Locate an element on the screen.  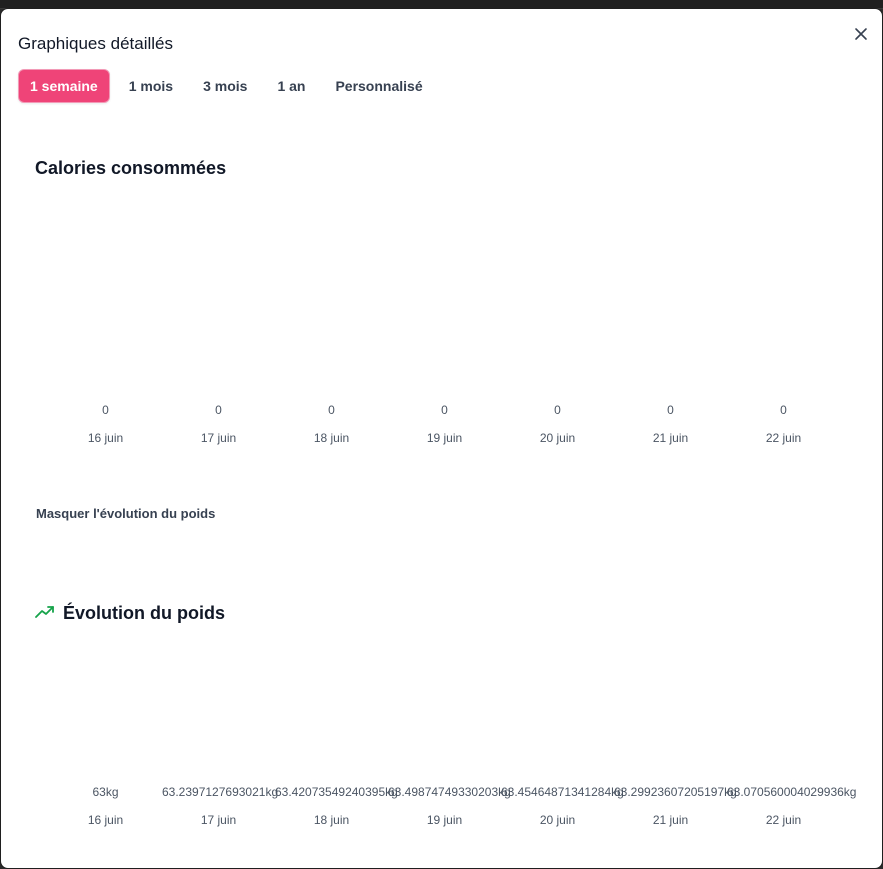
weight-date-label: 20 juin is located at coordinates (557, 820).